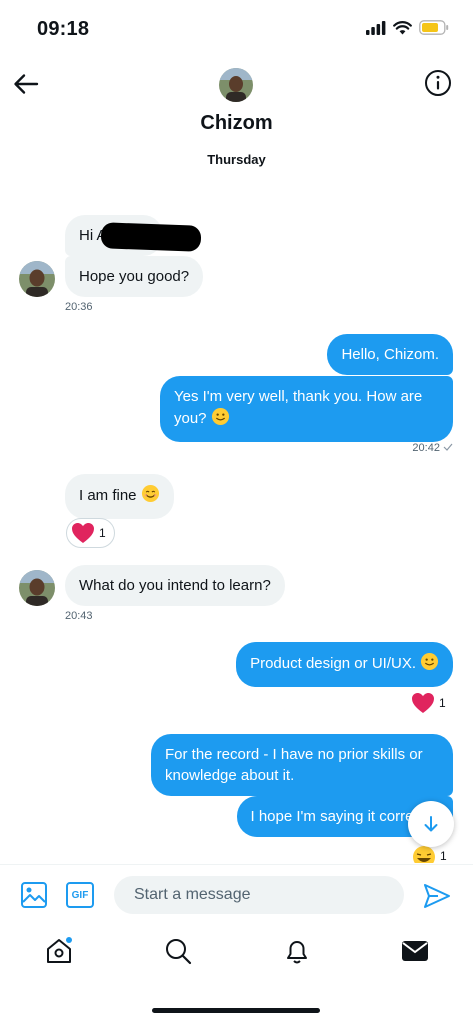 The width and height of the screenshot is (473, 1024). Describe the element at coordinates (402, 27) in the screenshot. I see `wifi-icon` at that location.